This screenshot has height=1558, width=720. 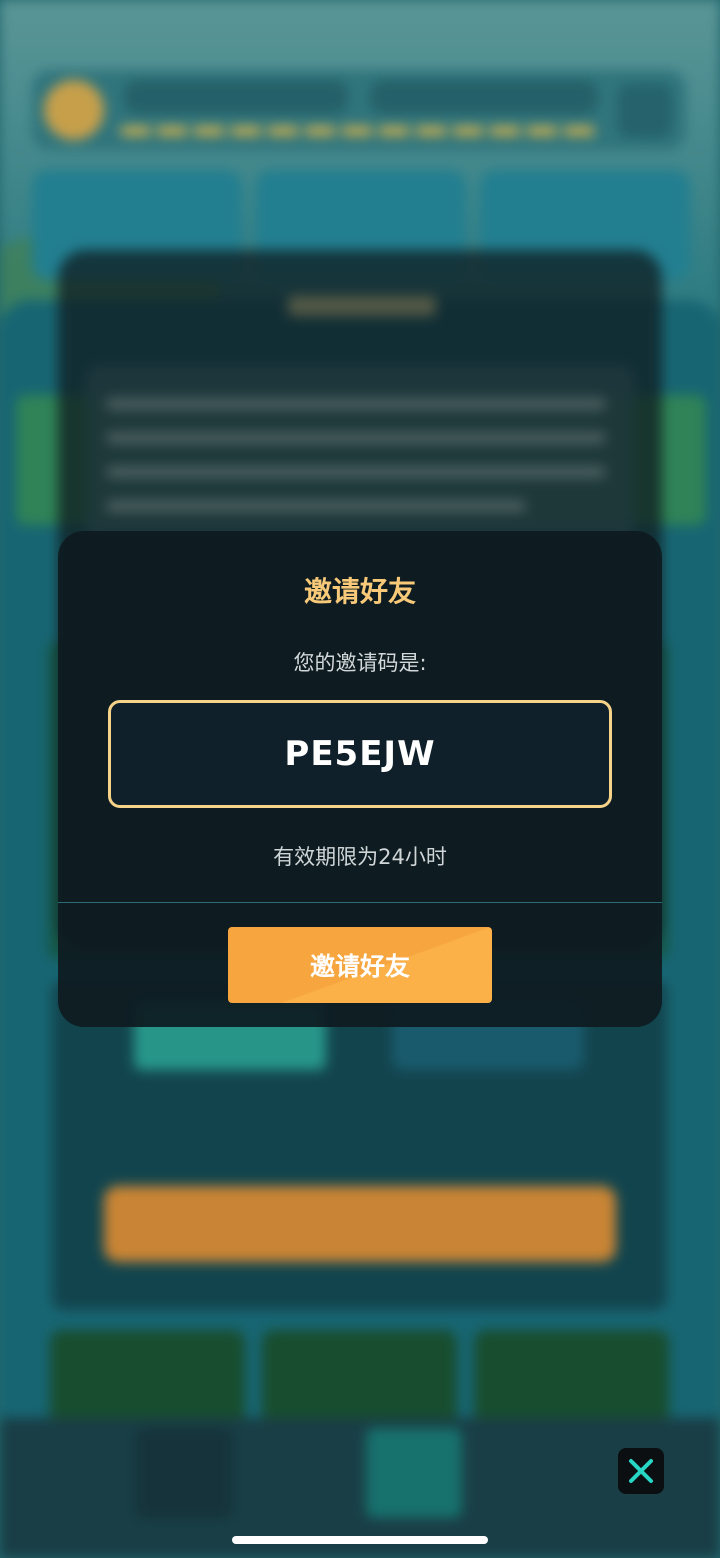 What do you see at coordinates (360, 902) in the screenshot?
I see `dialog-divider` at bounding box center [360, 902].